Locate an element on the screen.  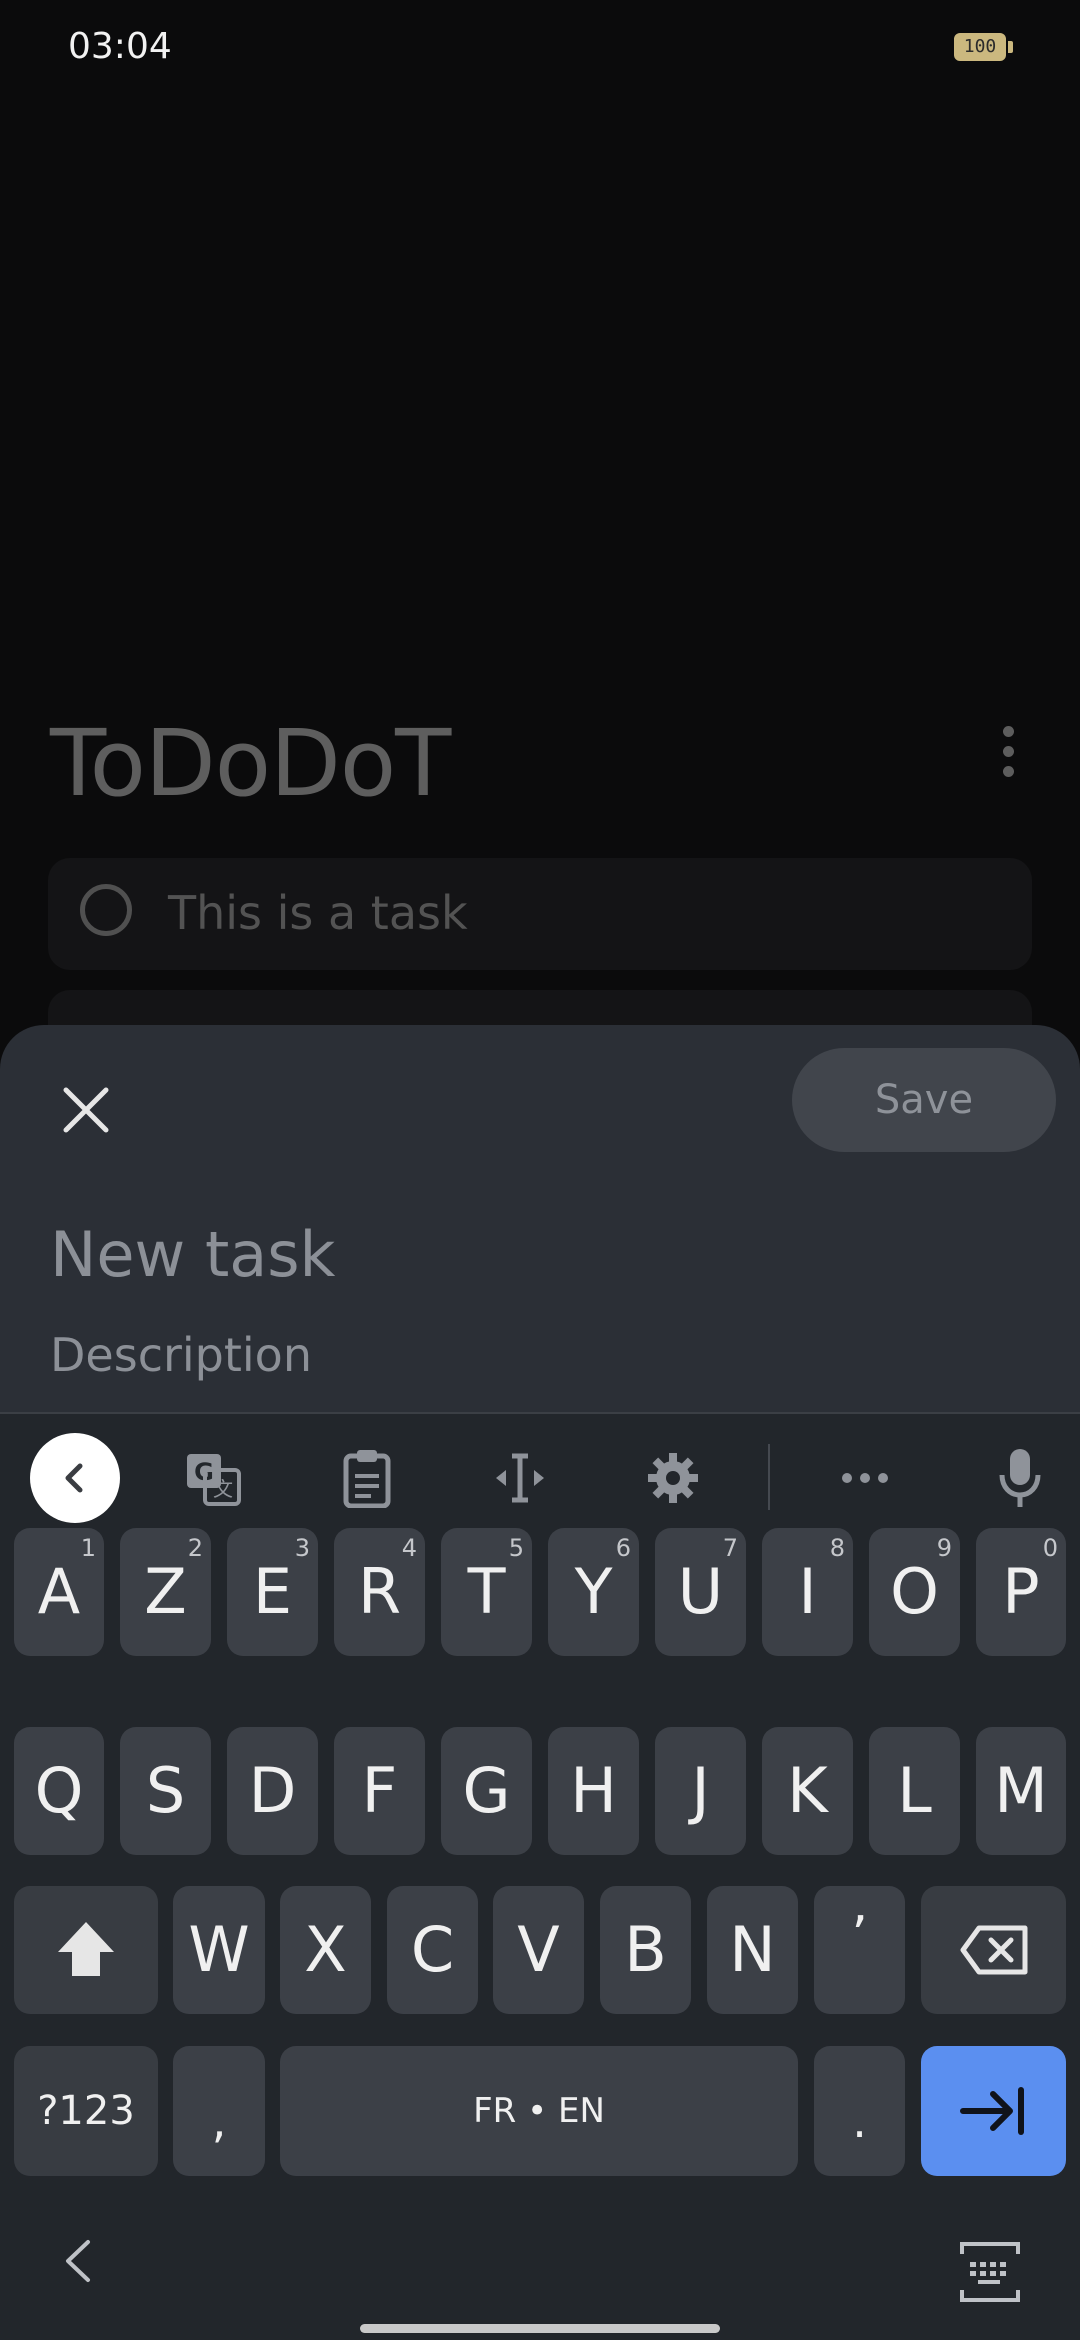
space-key: FR • EN is located at coordinates (539, 2111).